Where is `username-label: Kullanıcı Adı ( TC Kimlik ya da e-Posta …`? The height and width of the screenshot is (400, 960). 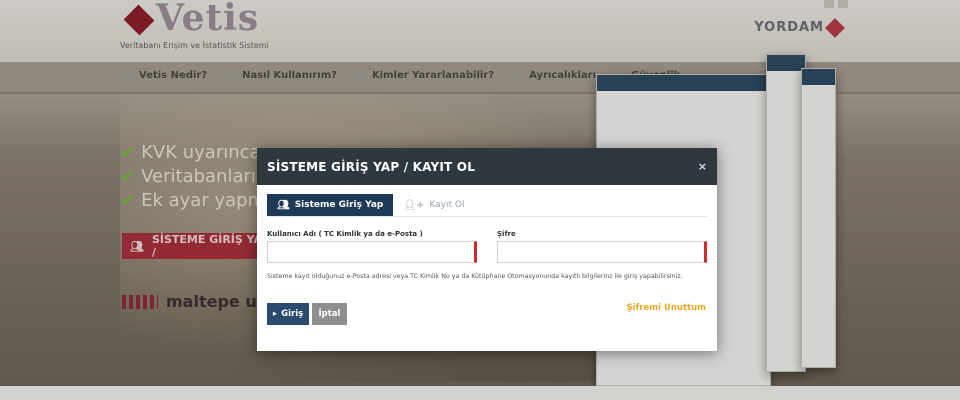 username-label: Kullanıcı Adı ( TC Kimlik ya da e-Posta … is located at coordinates (345, 234).